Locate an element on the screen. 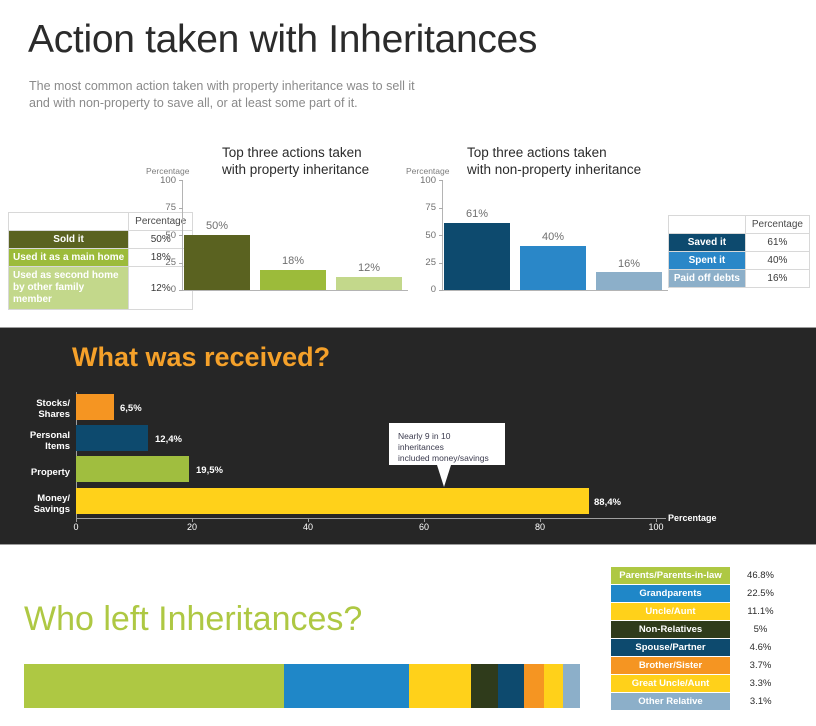 The image size is (816, 726). hbar-property is located at coordinates (133, 469).